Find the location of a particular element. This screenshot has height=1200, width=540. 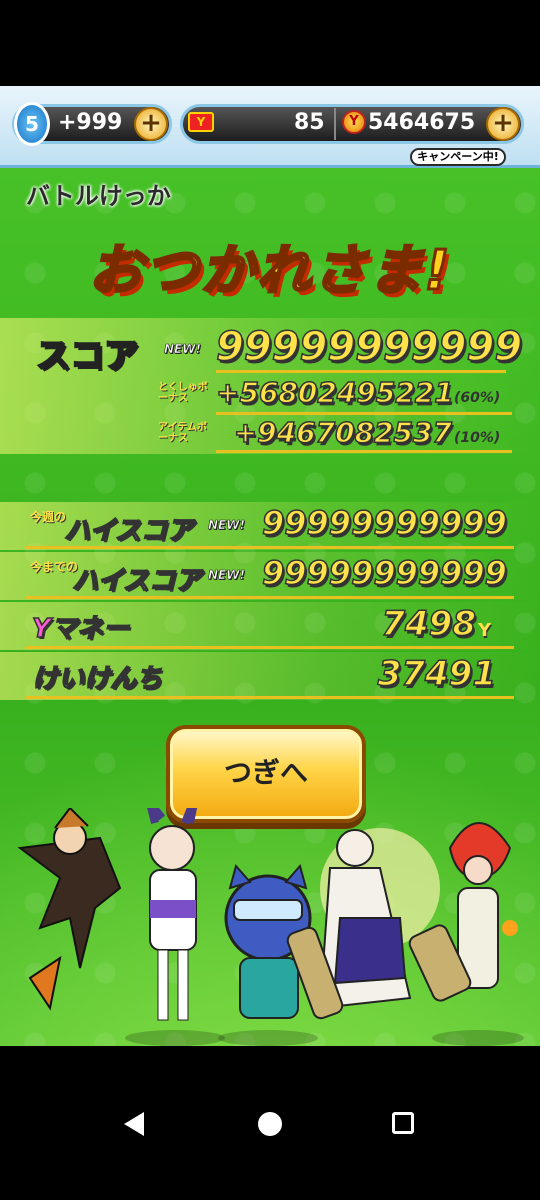

special-bonus-pct: (60%) is located at coordinates (477, 398).